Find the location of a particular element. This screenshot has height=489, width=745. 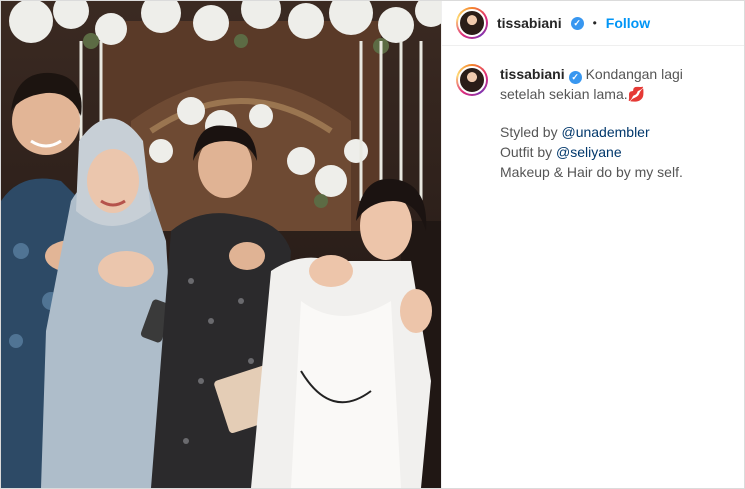

styled-prefix: Styled by is located at coordinates (531, 132).